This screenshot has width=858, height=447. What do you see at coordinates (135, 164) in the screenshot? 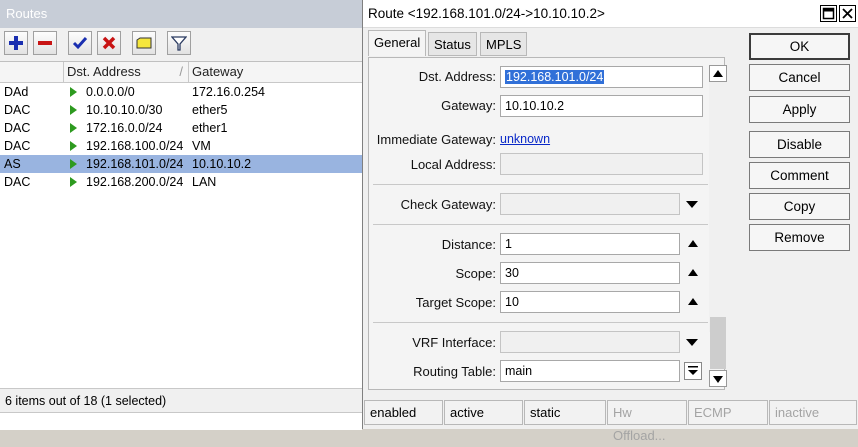
I see `route-dst-address: 192.168.101.0/24` at bounding box center [135, 164].